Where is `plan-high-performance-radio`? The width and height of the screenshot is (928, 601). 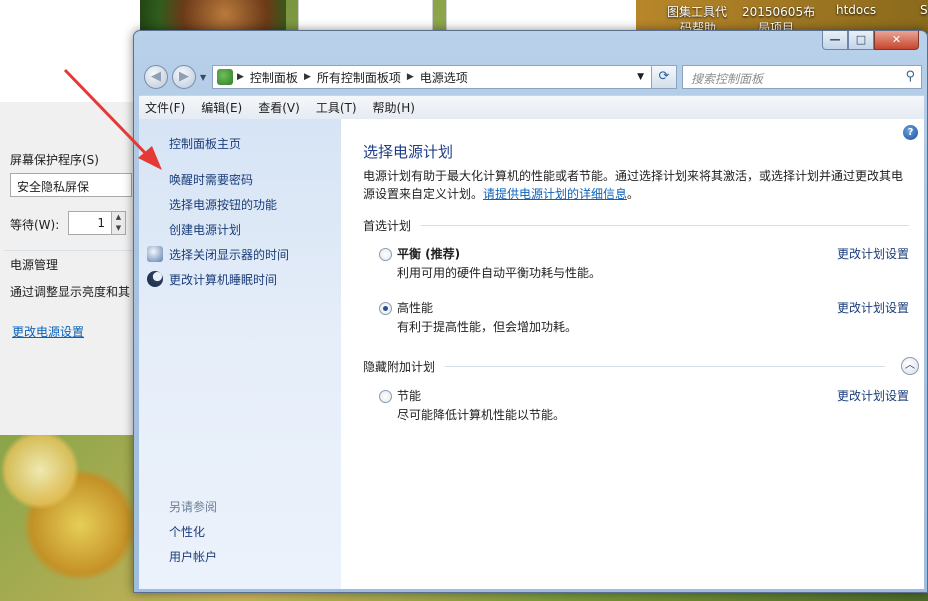
plan-high-performance-radio is located at coordinates (385, 308).